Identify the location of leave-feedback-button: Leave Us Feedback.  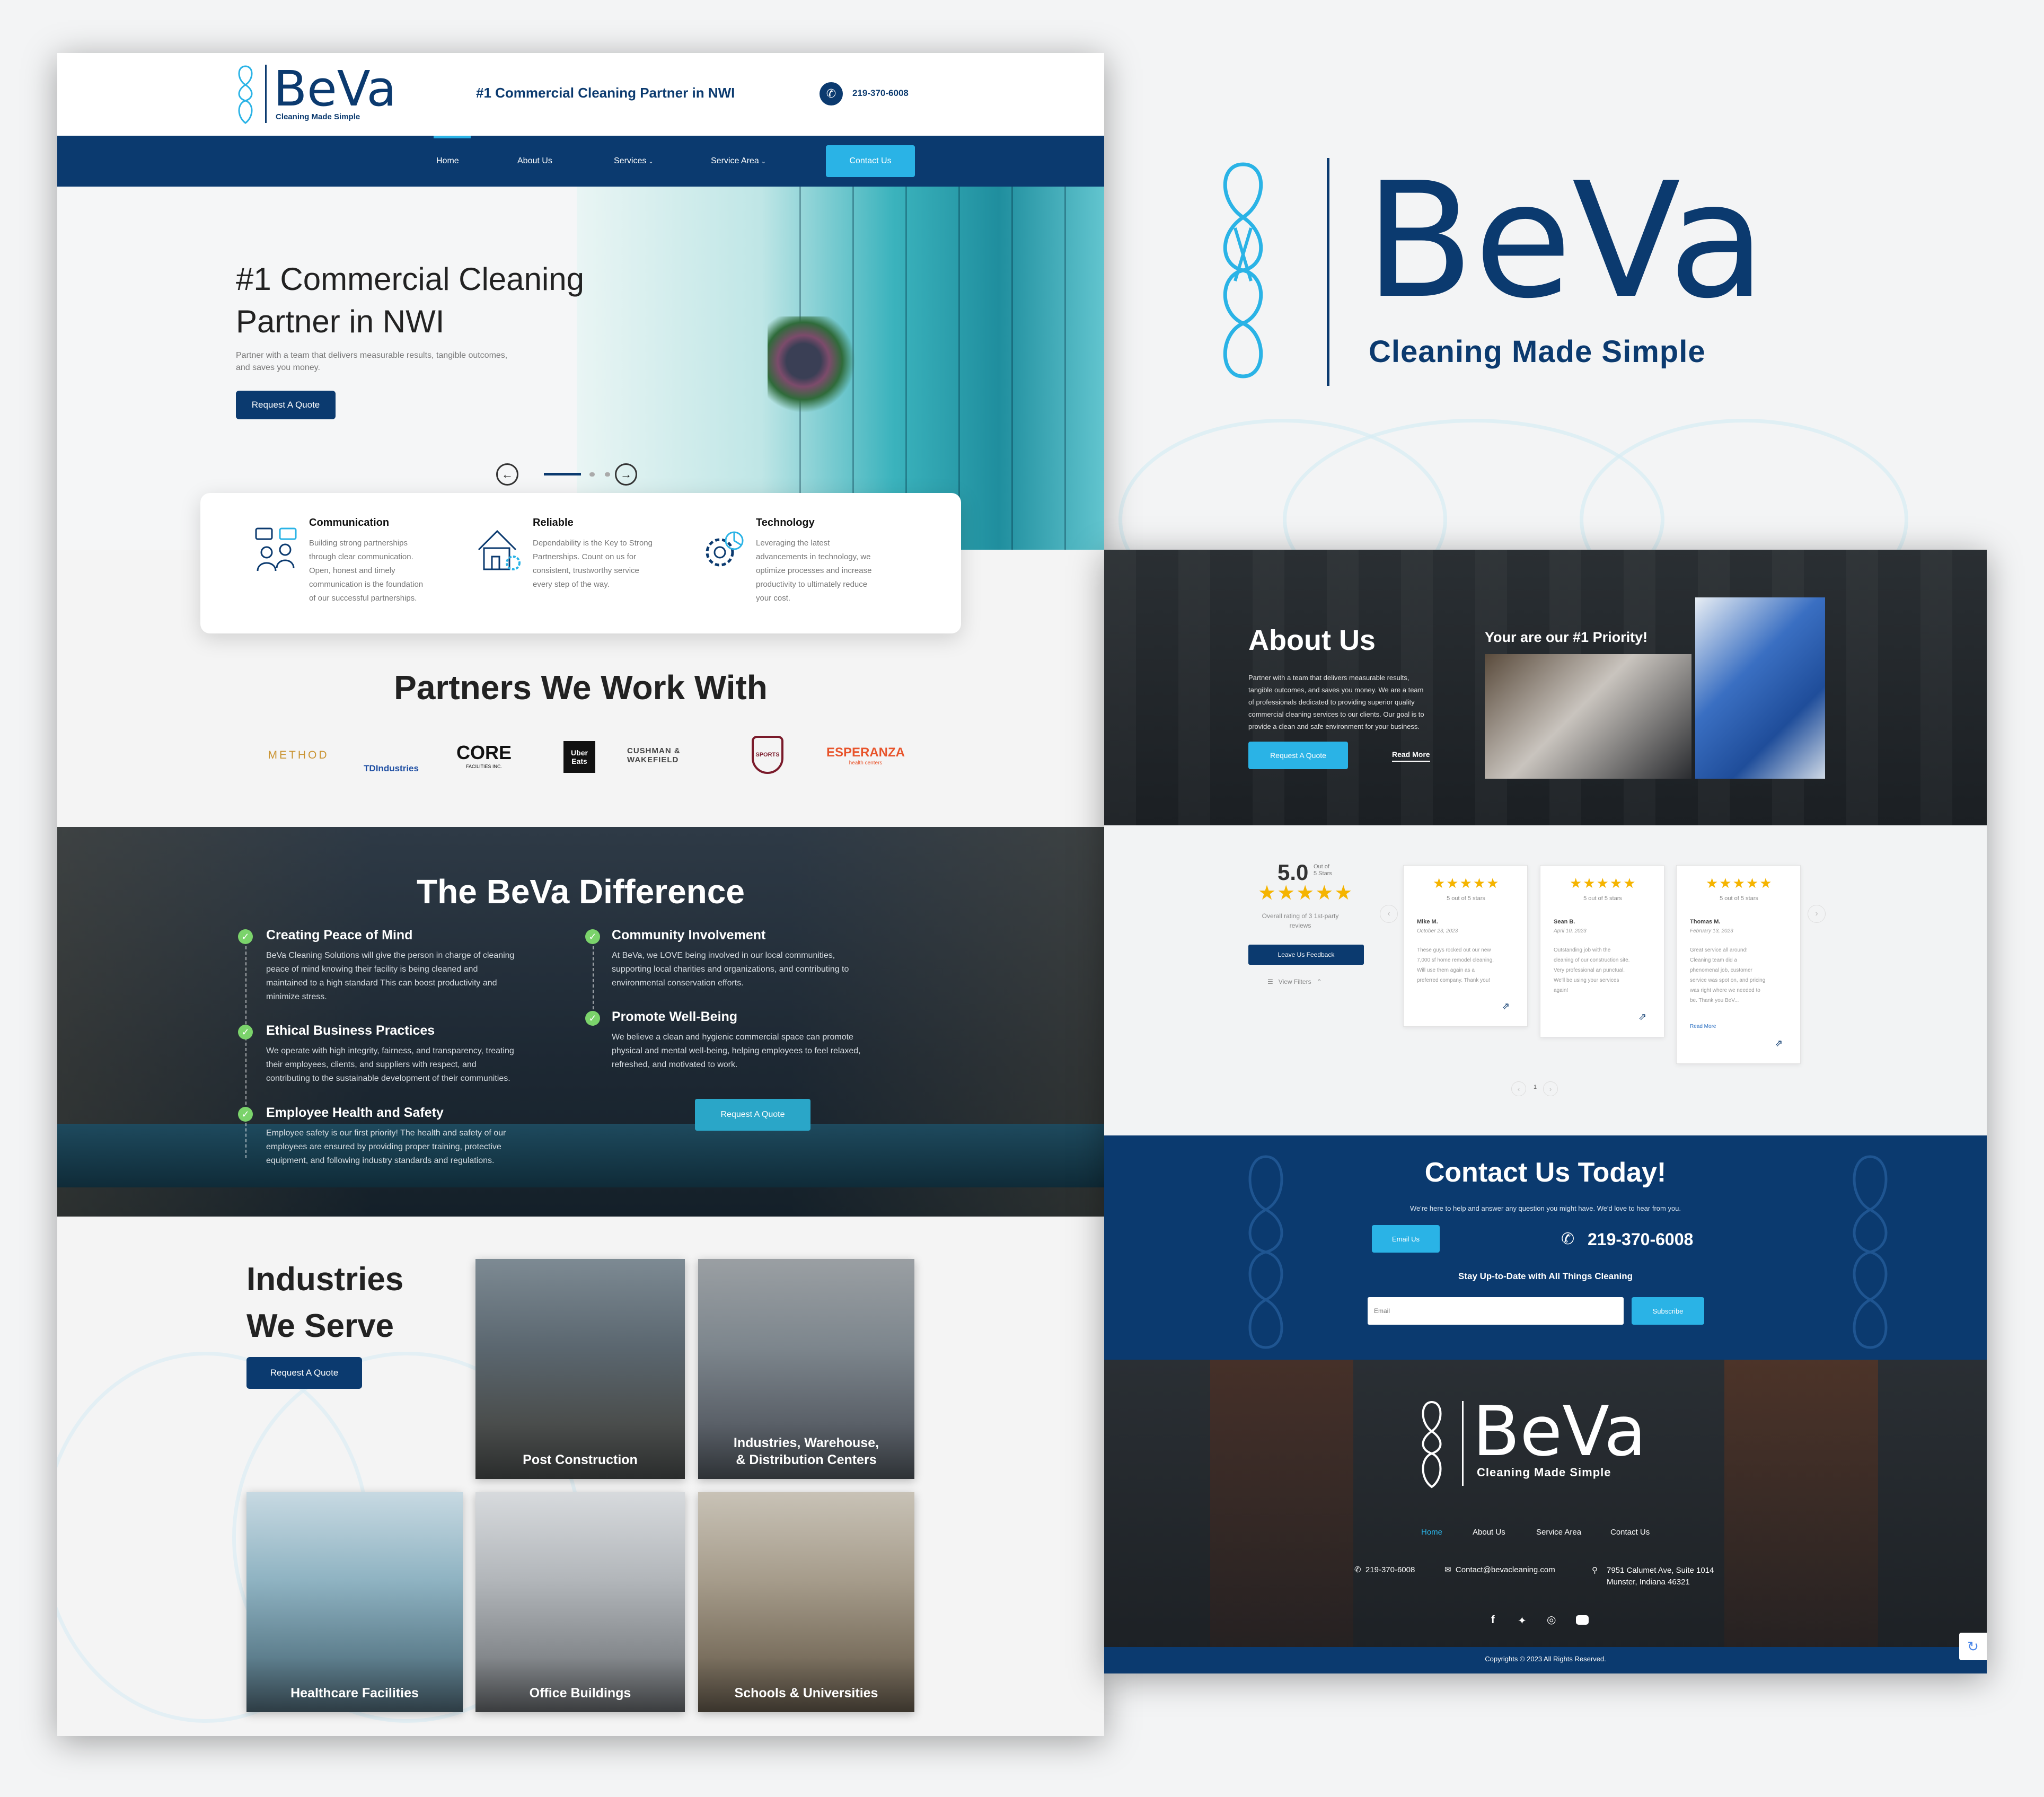
(1306, 955).